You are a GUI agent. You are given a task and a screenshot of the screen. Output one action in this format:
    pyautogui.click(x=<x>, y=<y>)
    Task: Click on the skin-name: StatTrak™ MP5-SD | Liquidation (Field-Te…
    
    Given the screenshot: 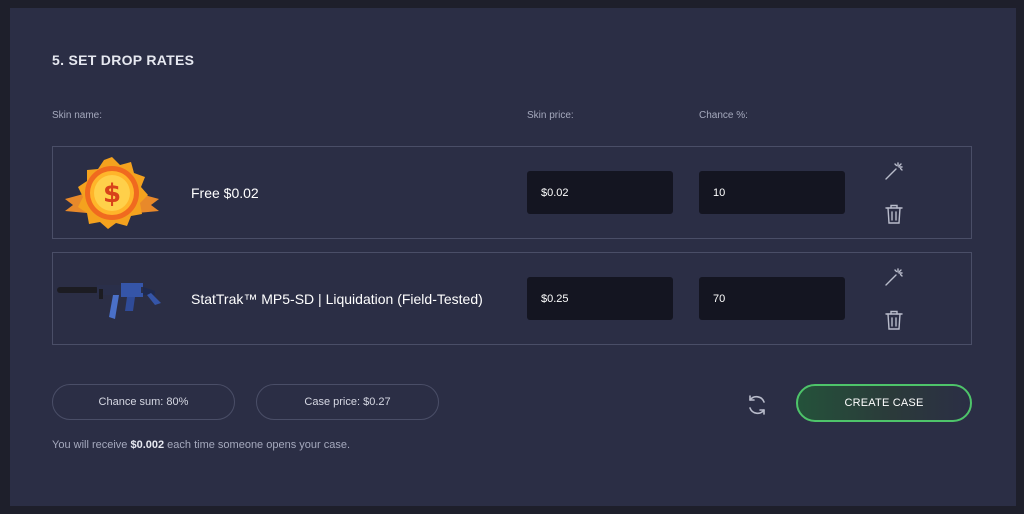 What is the action you would take?
    pyautogui.click(x=337, y=298)
    